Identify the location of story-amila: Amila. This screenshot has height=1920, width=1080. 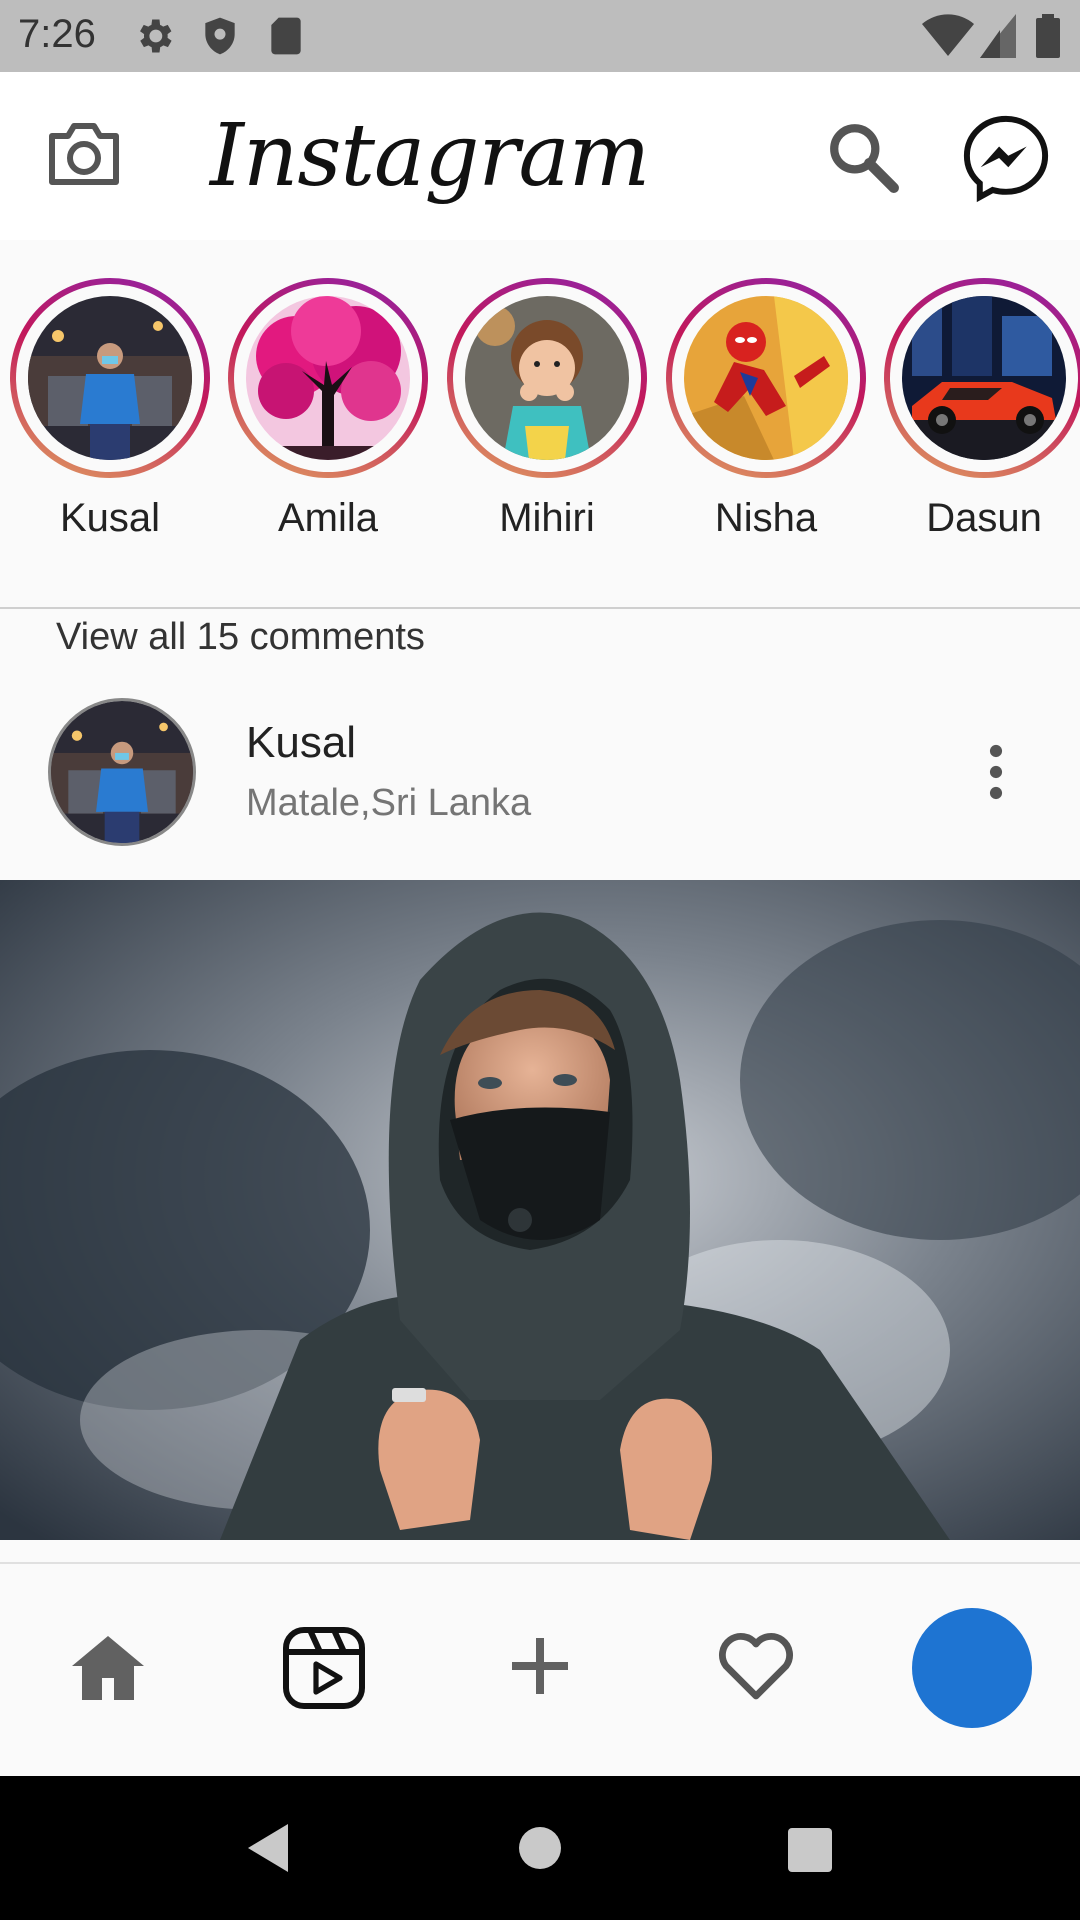
(328, 409).